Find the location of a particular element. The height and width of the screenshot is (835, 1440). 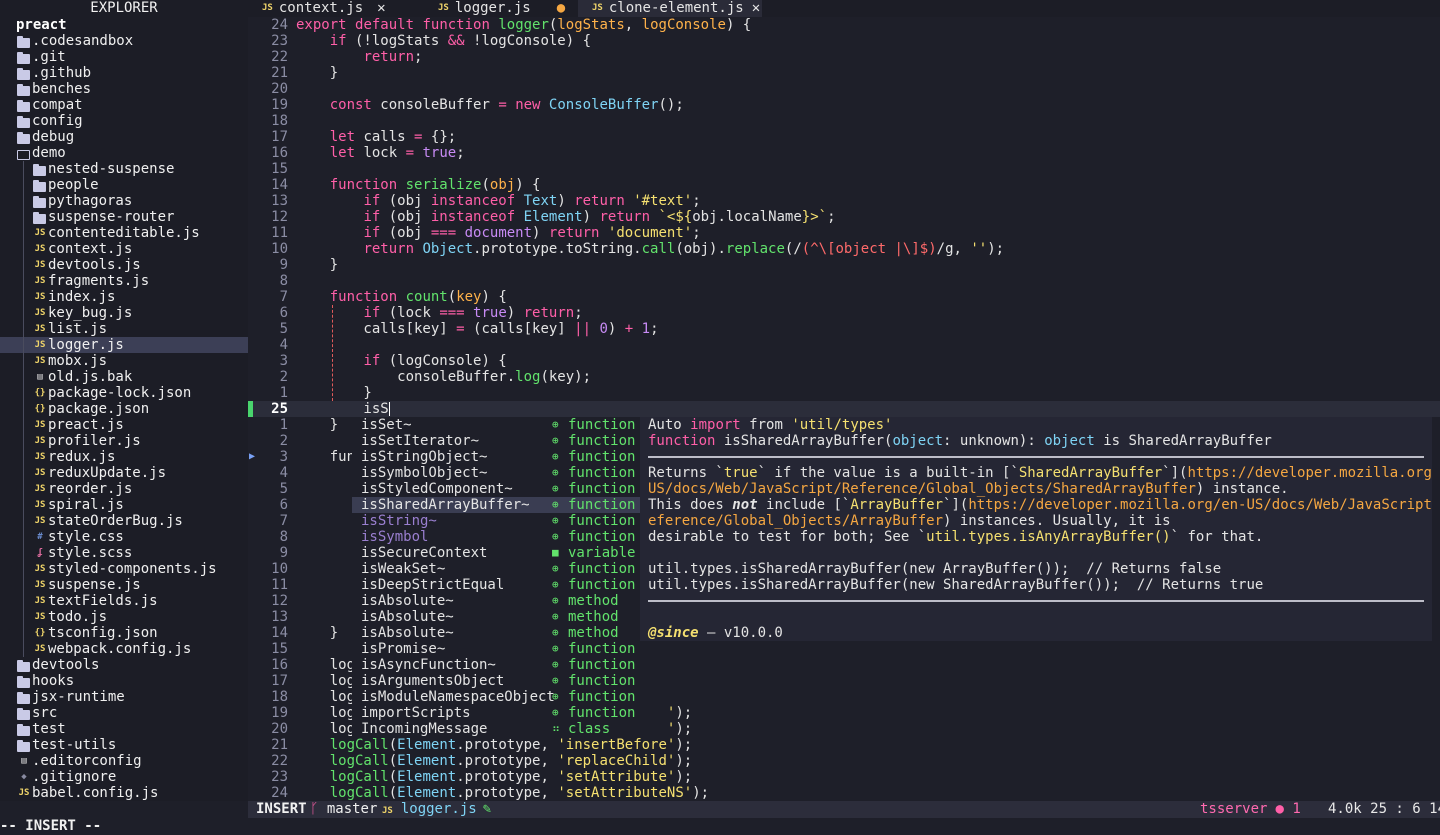

explorer-item: jsx-runtime is located at coordinates (124, 697).